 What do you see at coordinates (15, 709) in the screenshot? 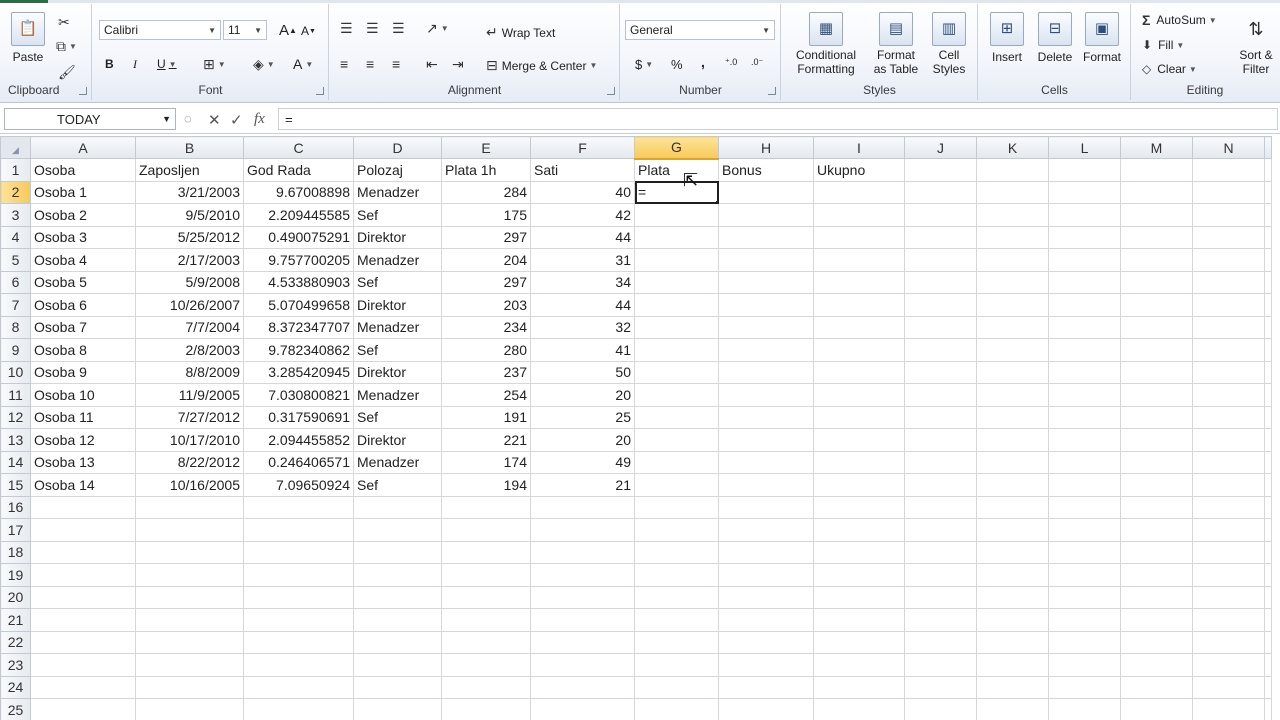
I see `row-header-25: 25` at bounding box center [15, 709].